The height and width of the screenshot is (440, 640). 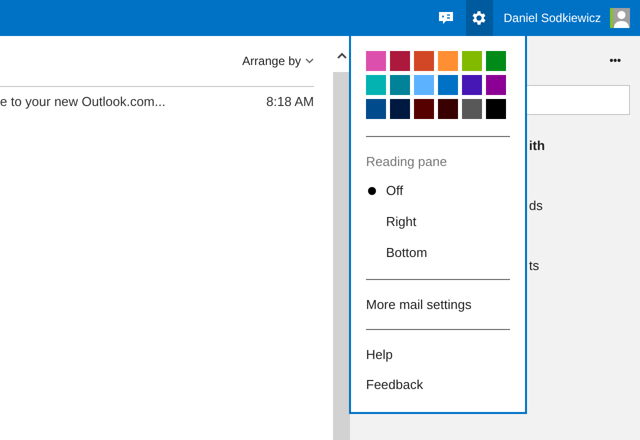 I want to click on reading-pane-label: Reading pane, so click(x=407, y=162).